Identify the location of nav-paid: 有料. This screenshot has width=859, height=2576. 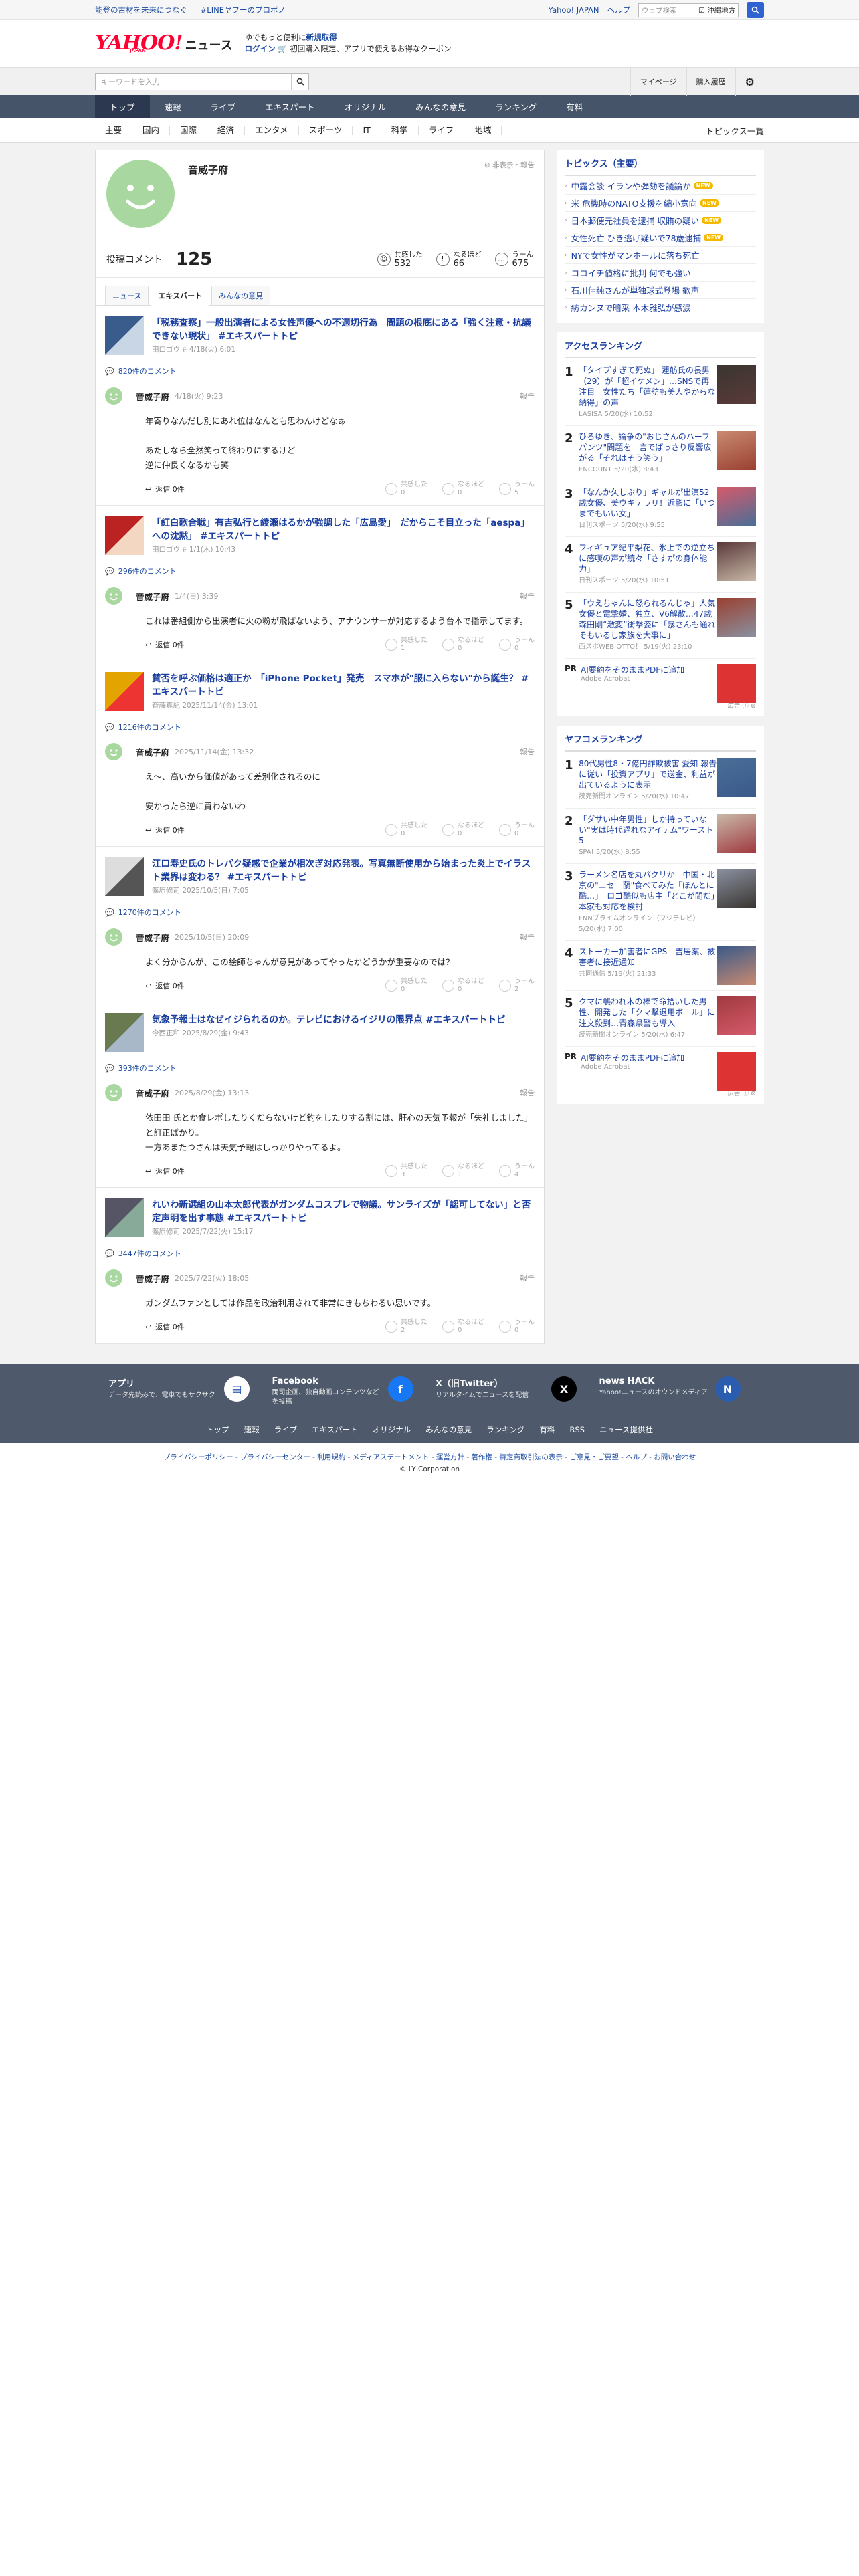
(574, 106).